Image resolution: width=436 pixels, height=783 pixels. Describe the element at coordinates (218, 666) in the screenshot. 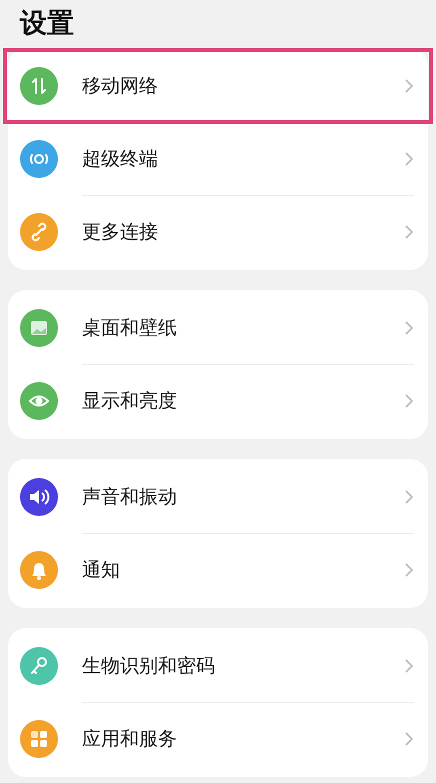

I see `settings-item: 生物识别和密码` at that location.